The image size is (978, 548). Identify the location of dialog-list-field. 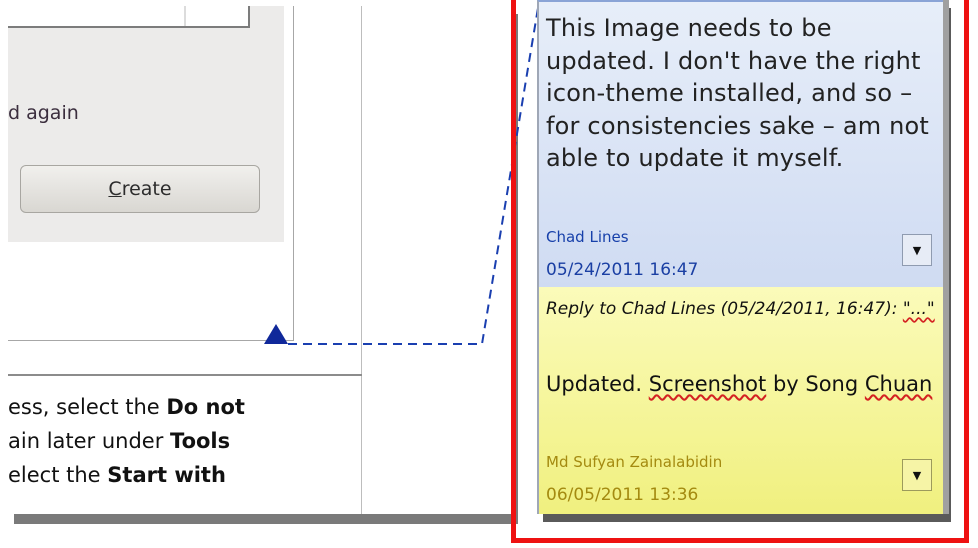
(129, 17).